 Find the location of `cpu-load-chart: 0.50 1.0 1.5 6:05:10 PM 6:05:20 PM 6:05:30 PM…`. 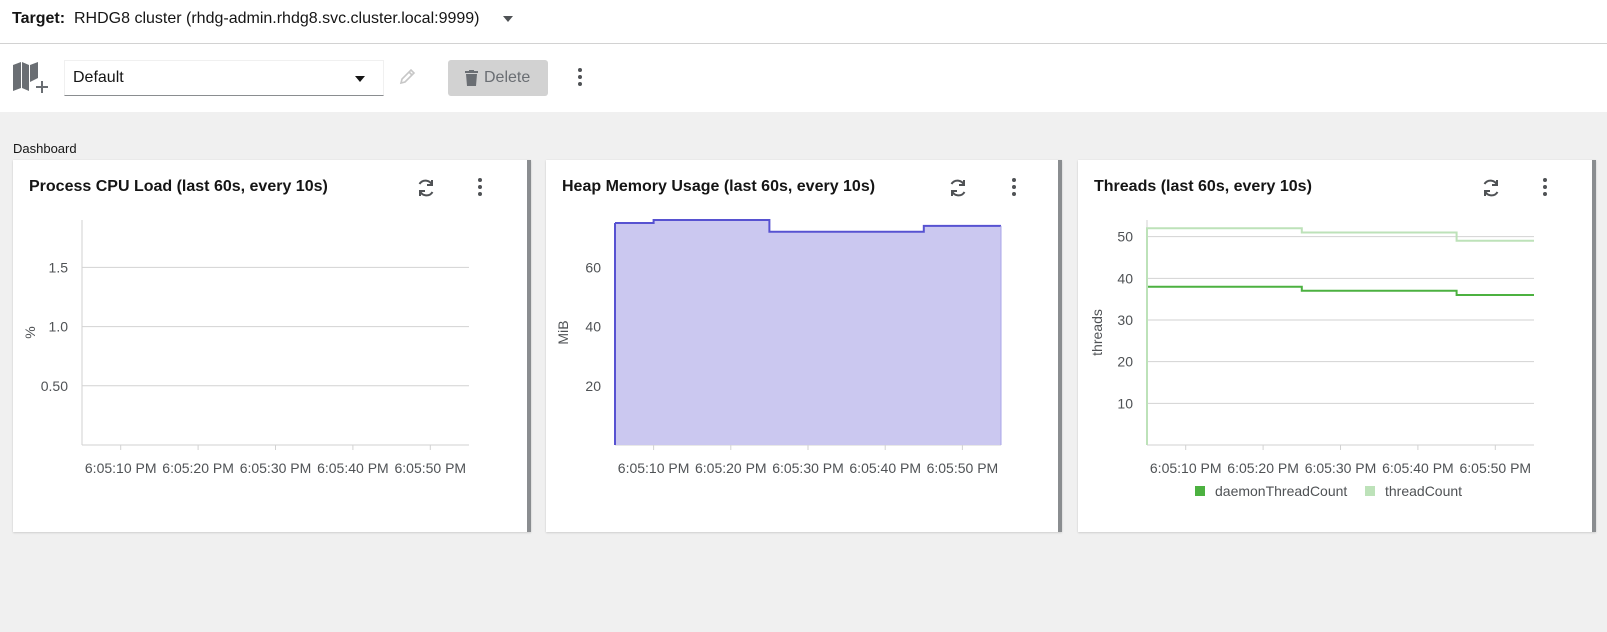

cpu-load-chart: 0.50 1.0 1.5 6:05:10 PM 6:05:20 PM 6:05:30 PM… is located at coordinates (245, 348).